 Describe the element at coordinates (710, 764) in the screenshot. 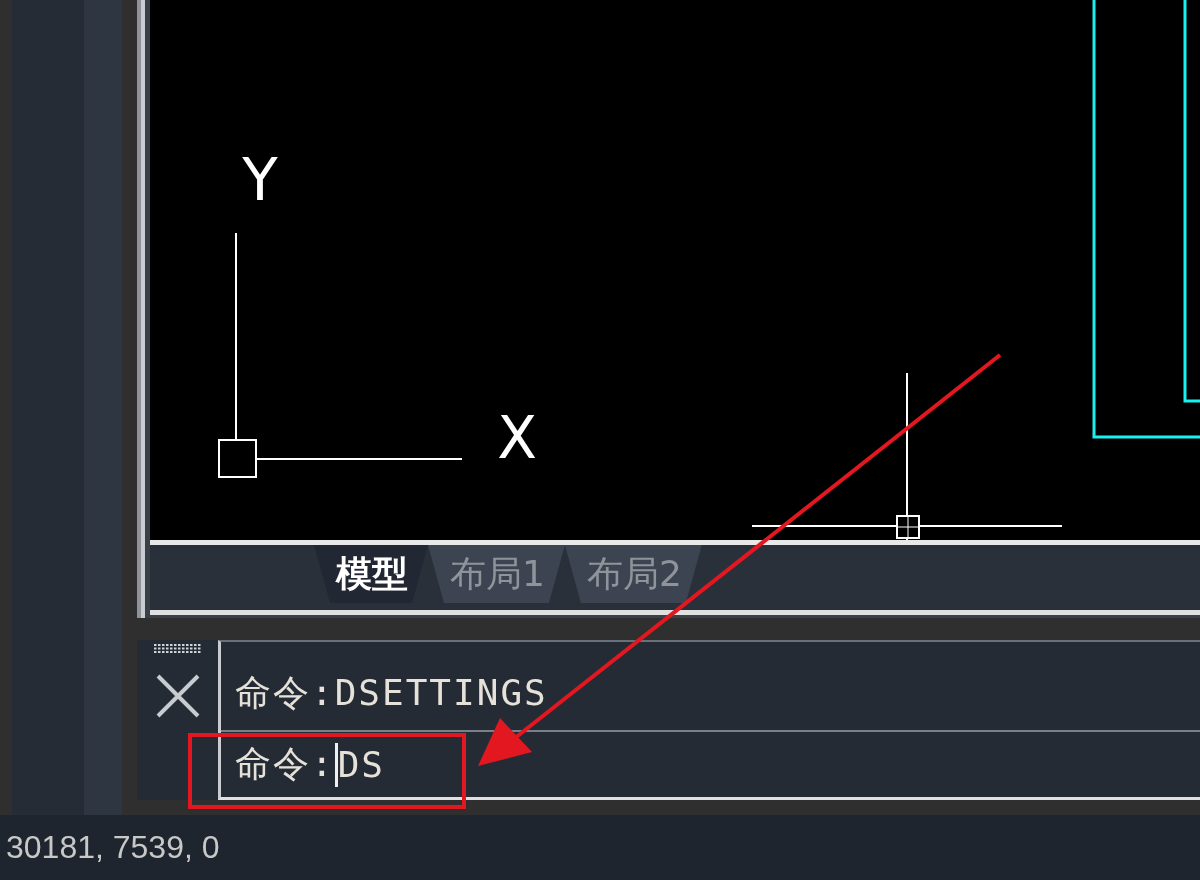

I see `command-input: 命令:DS` at that location.